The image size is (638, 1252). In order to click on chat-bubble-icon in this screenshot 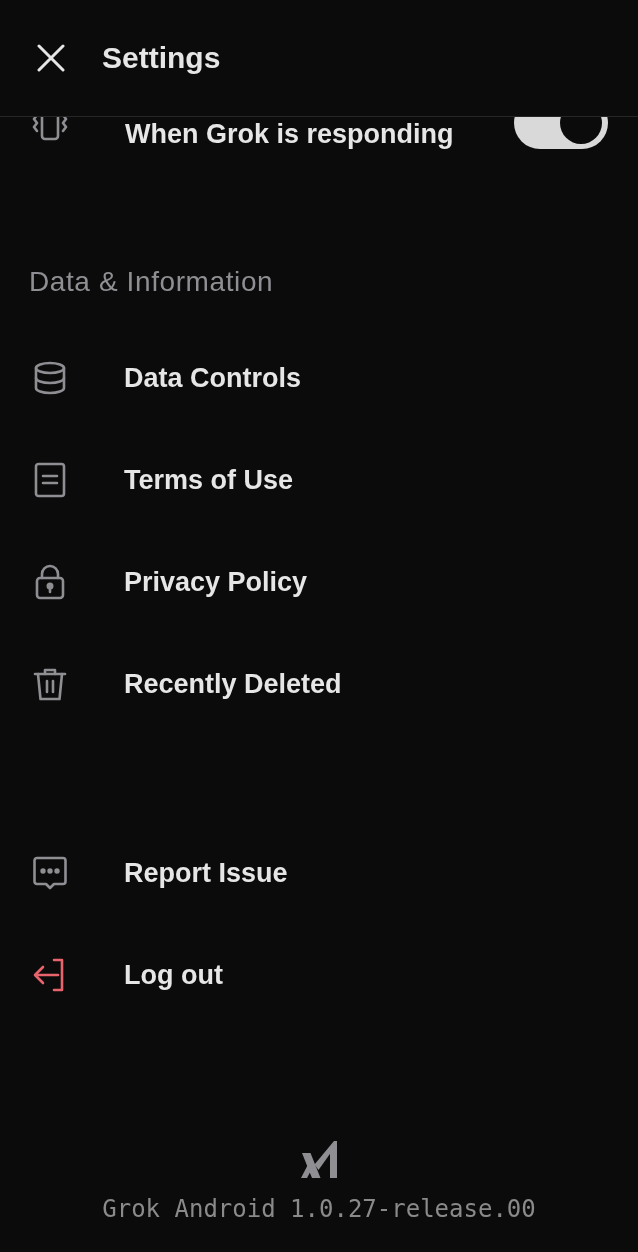, I will do `click(50, 873)`.